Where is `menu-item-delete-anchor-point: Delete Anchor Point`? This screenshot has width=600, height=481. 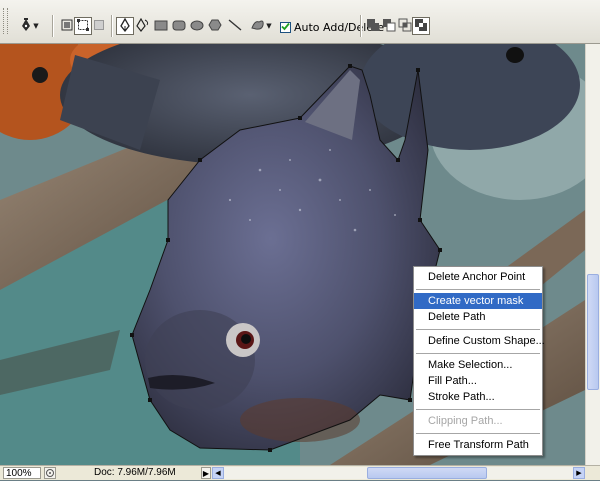
menu-item-delete-anchor-point: Delete Anchor Point is located at coordinates (478, 277).